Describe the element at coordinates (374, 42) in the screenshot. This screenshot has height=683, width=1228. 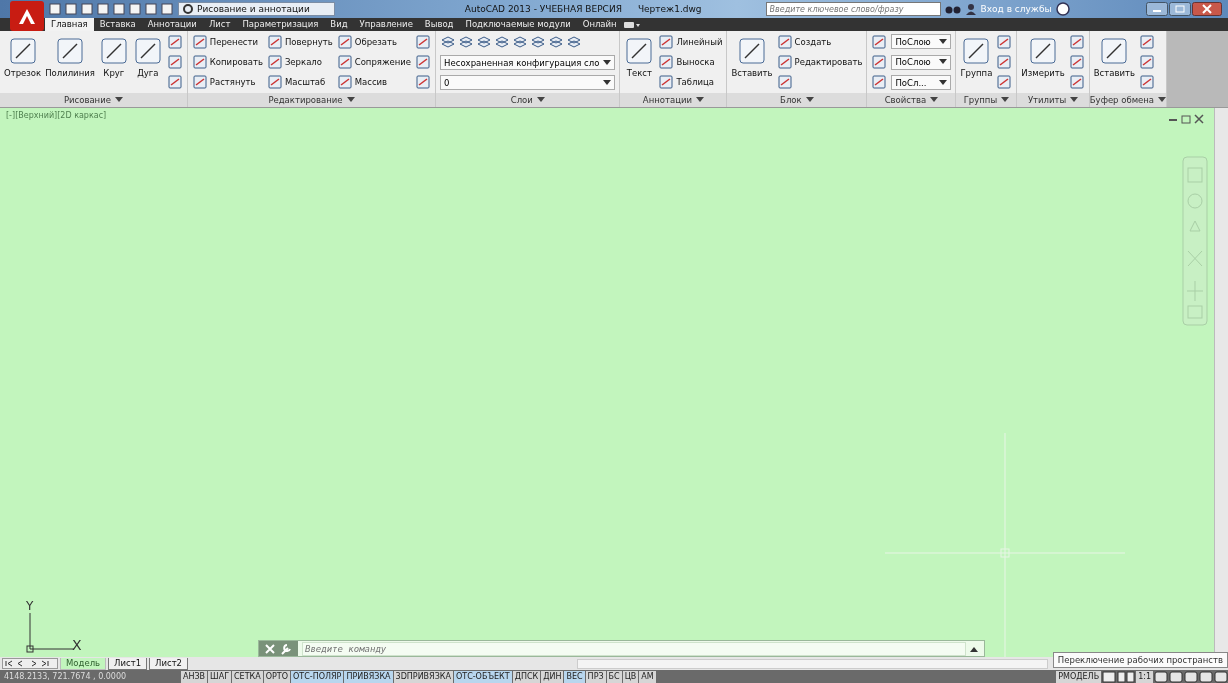
I see `tool-button: Обрезать` at that location.